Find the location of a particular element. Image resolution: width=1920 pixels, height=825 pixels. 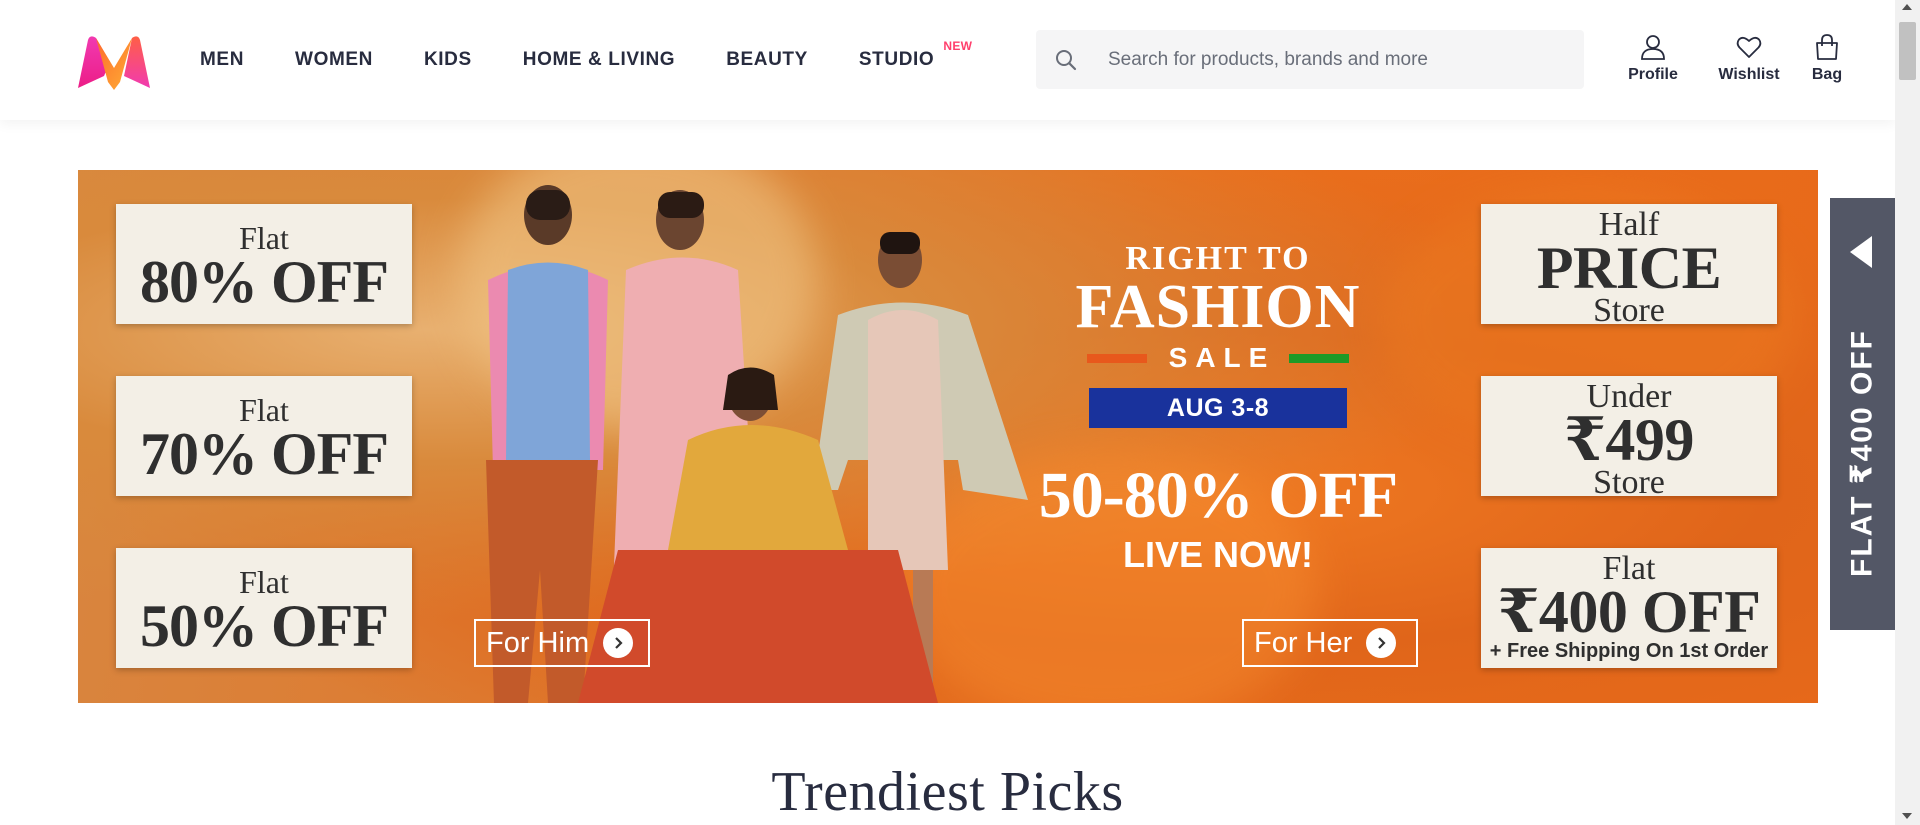

offer-card-50: Flat 50% OFF is located at coordinates (264, 608).